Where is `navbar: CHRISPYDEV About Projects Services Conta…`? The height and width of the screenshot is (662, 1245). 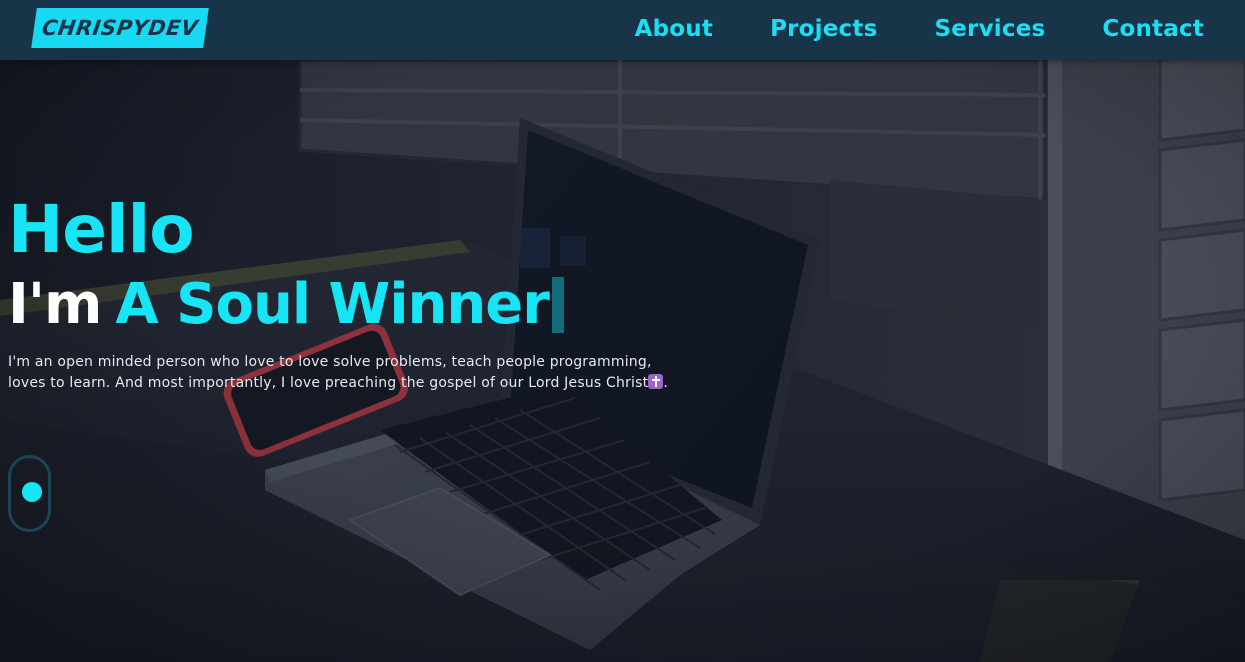 navbar: CHRISPYDEV About Projects Services Conta… is located at coordinates (622, 30).